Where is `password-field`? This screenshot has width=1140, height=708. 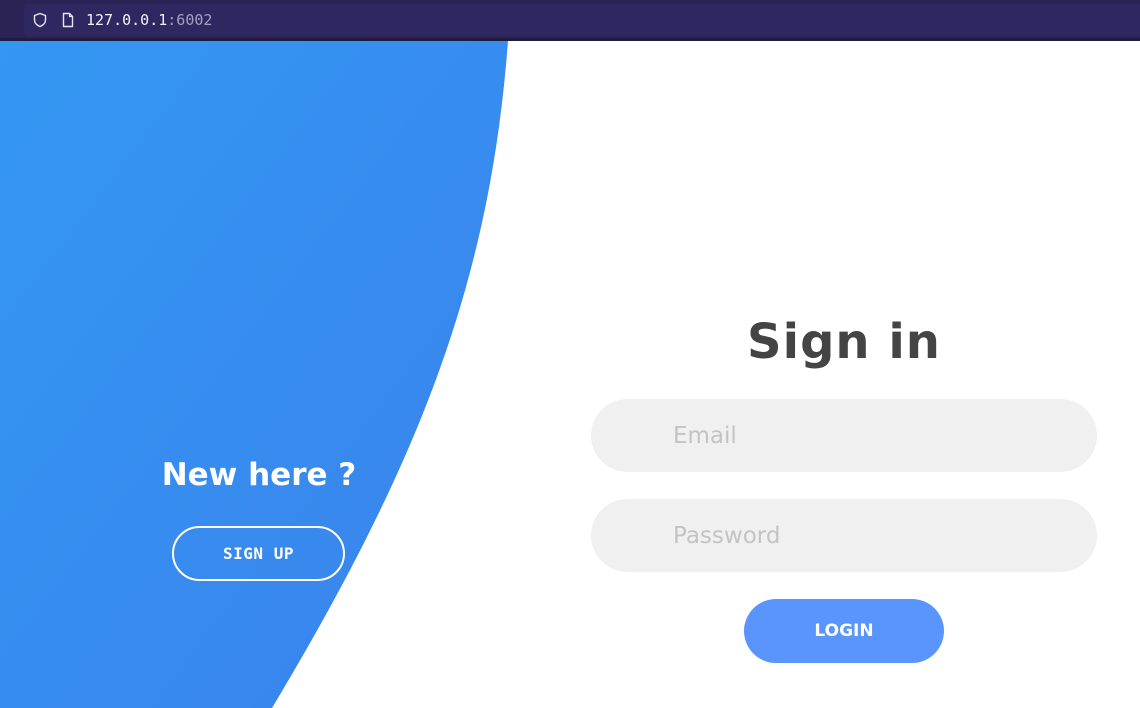 password-field is located at coordinates (844, 535).